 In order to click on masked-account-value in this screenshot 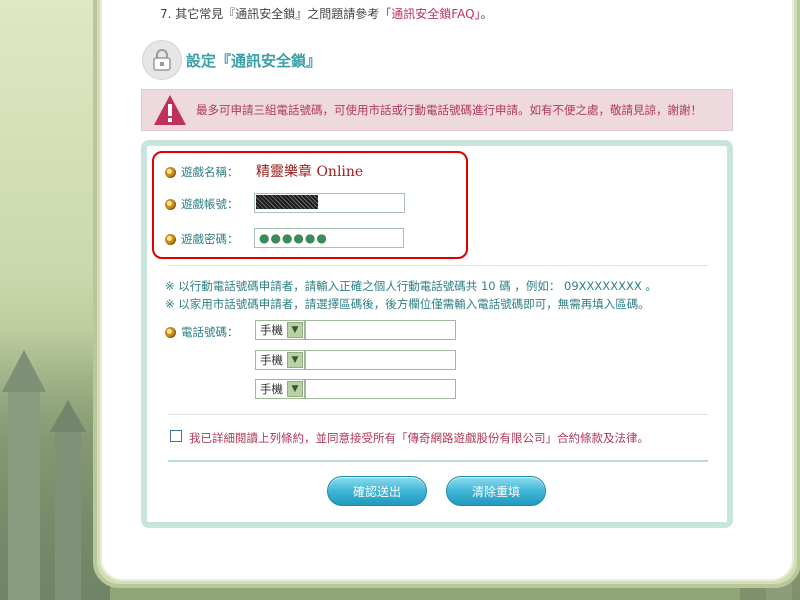, I will do `click(287, 202)`.